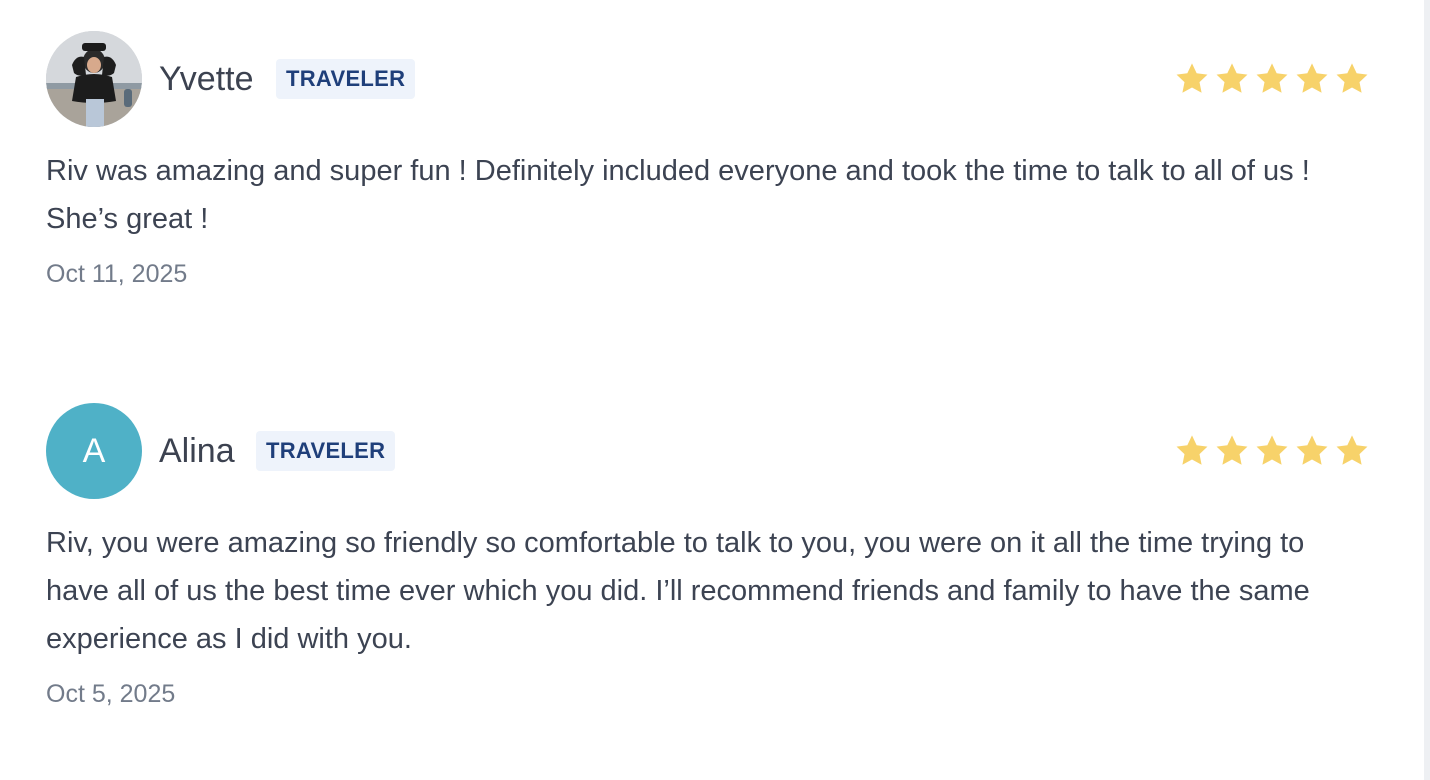 The height and width of the screenshot is (780, 1430). Describe the element at coordinates (206, 79) in the screenshot. I see `reviewer-name: Yvette` at that location.